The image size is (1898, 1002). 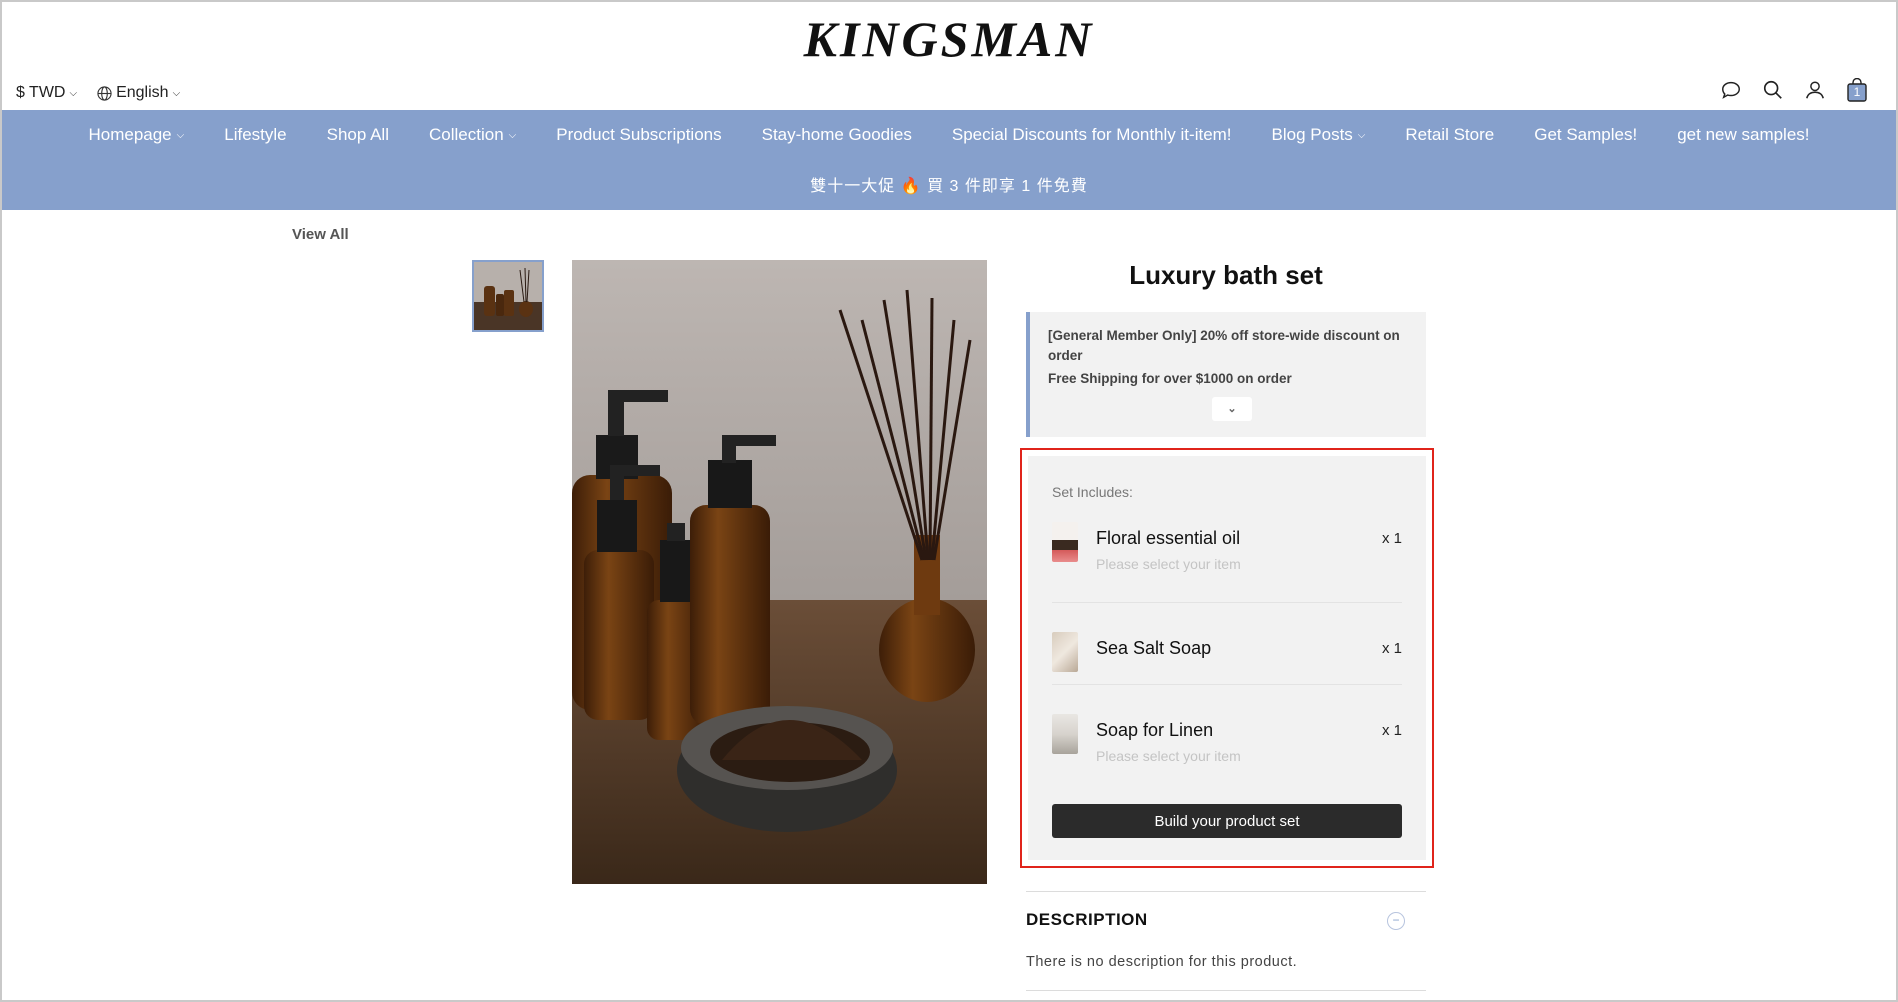 What do you see at coordinates (142, 92) in the screenshot?
I see `language-label: English` at bounding box center [142, 92].